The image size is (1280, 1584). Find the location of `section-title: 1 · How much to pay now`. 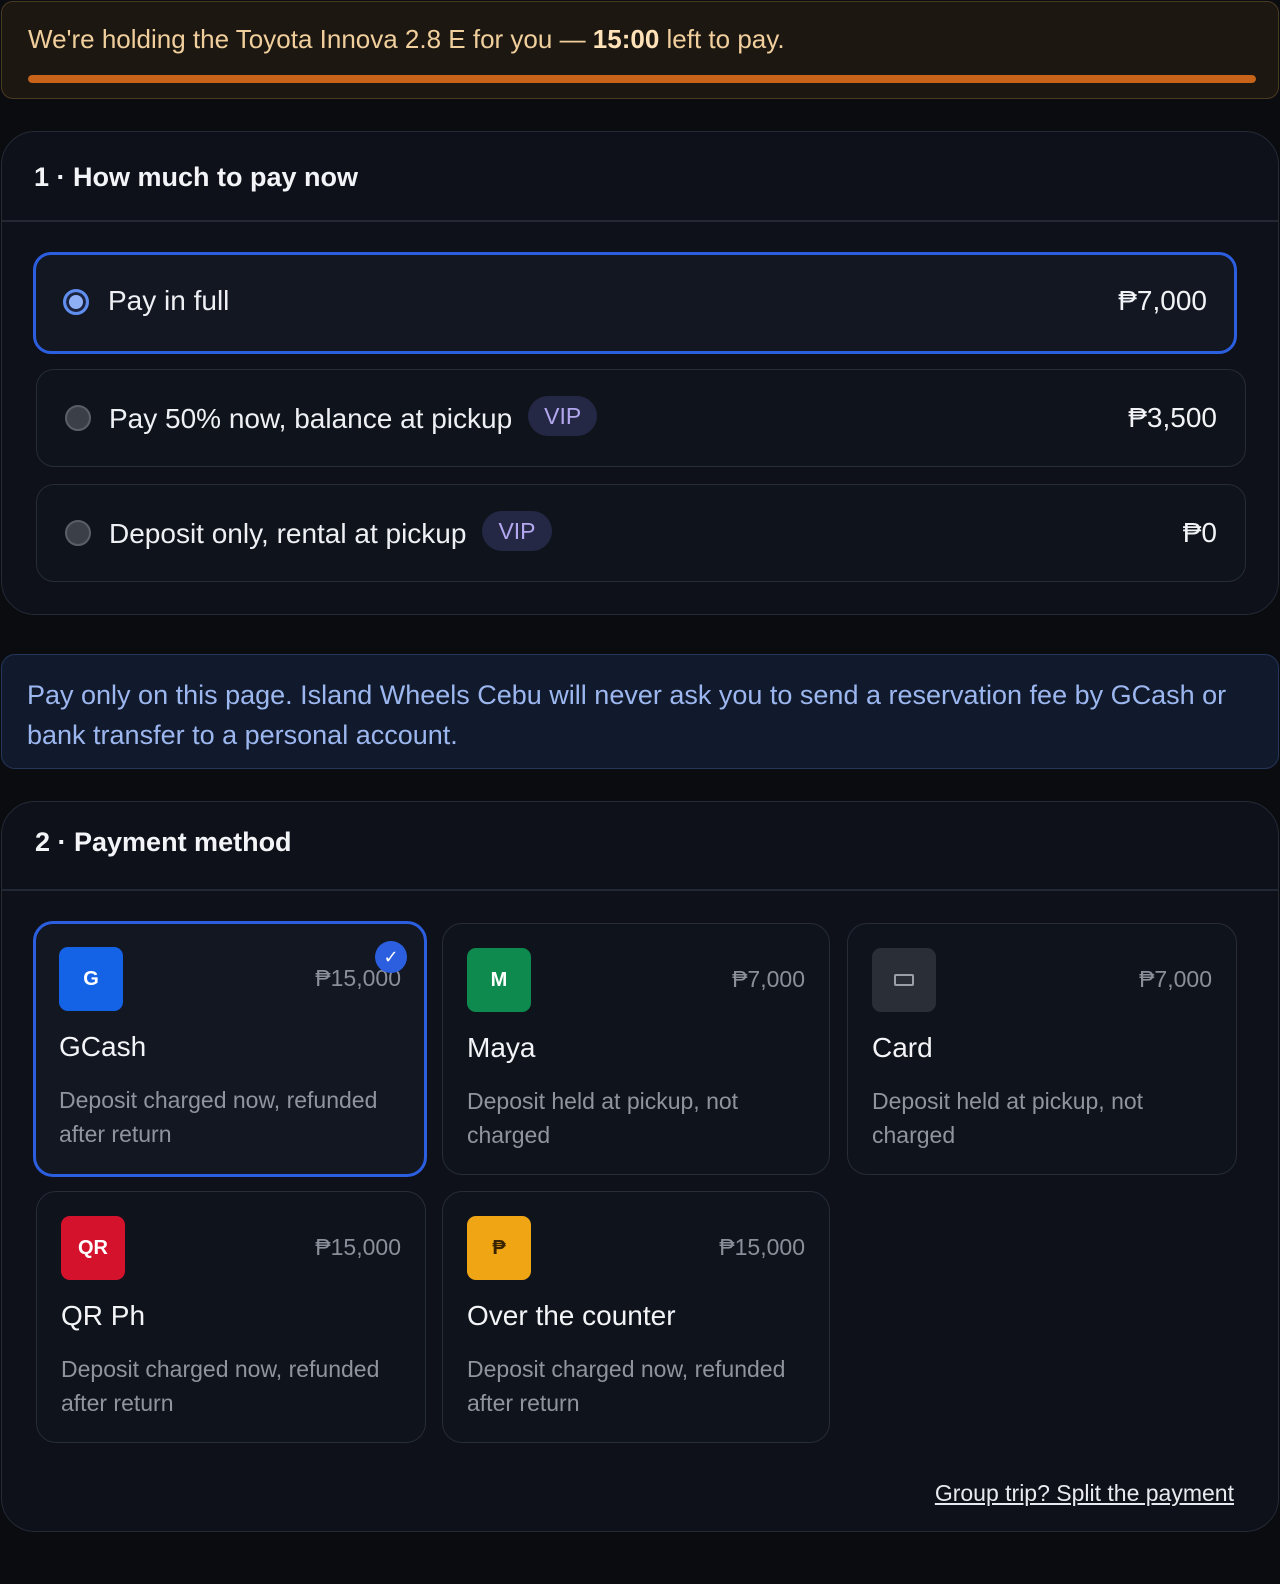

section-title: 1 · How much to pay now is located at coordinates (196, 177).